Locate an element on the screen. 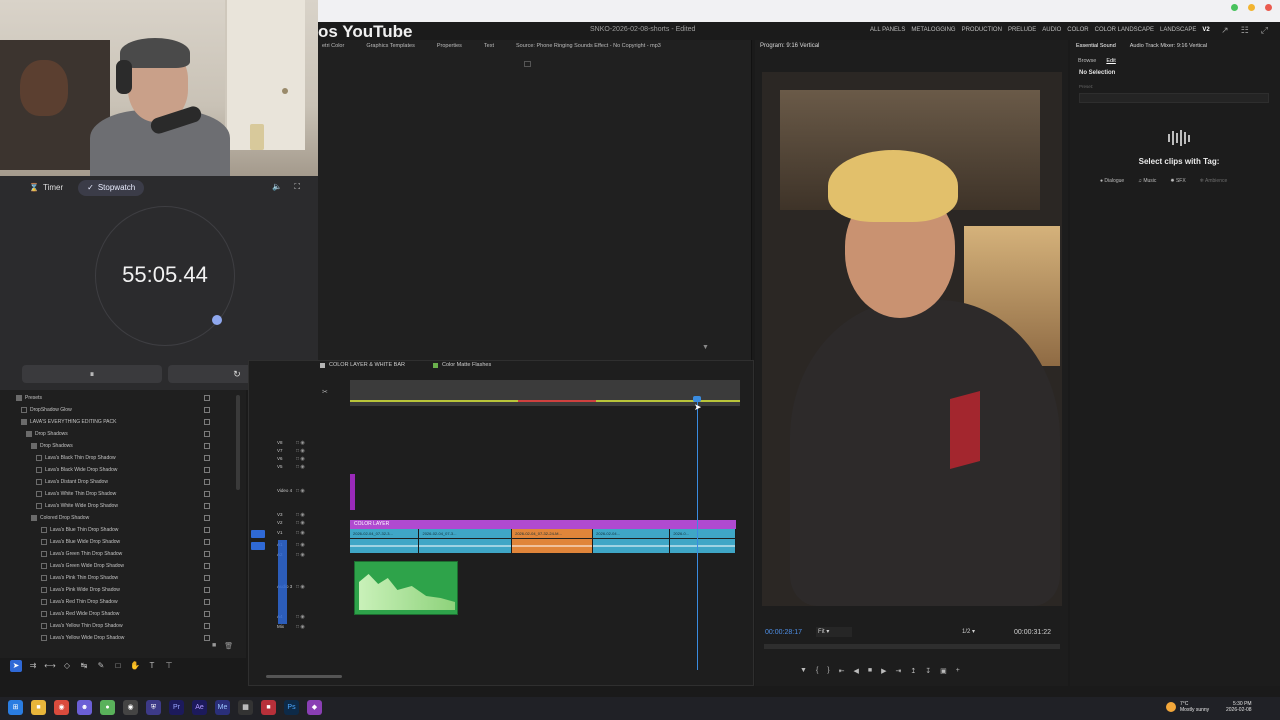 The width and height of the screenshot is (1280, 720). effects-preset-item: Lava's Red Thin Drop Shadow is located at coordinates (120, 602).